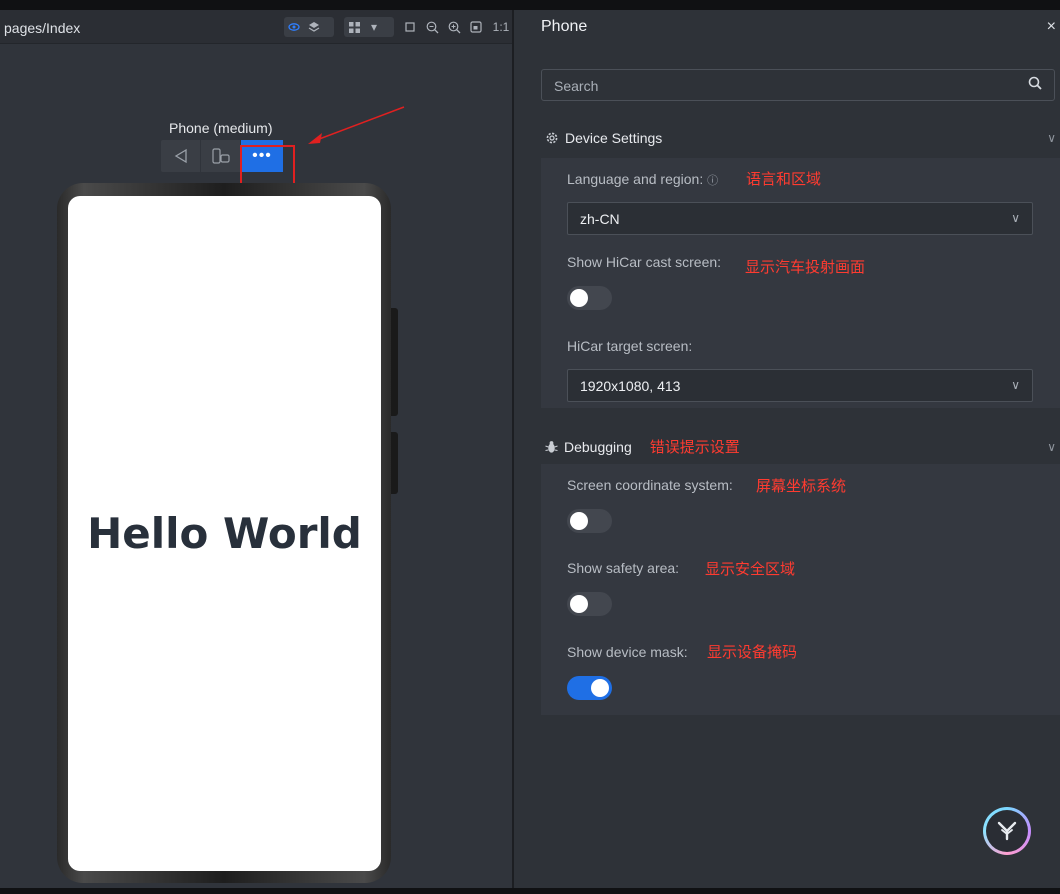  I want to click on language-select: zh-CN ∨, so click(800, 218).